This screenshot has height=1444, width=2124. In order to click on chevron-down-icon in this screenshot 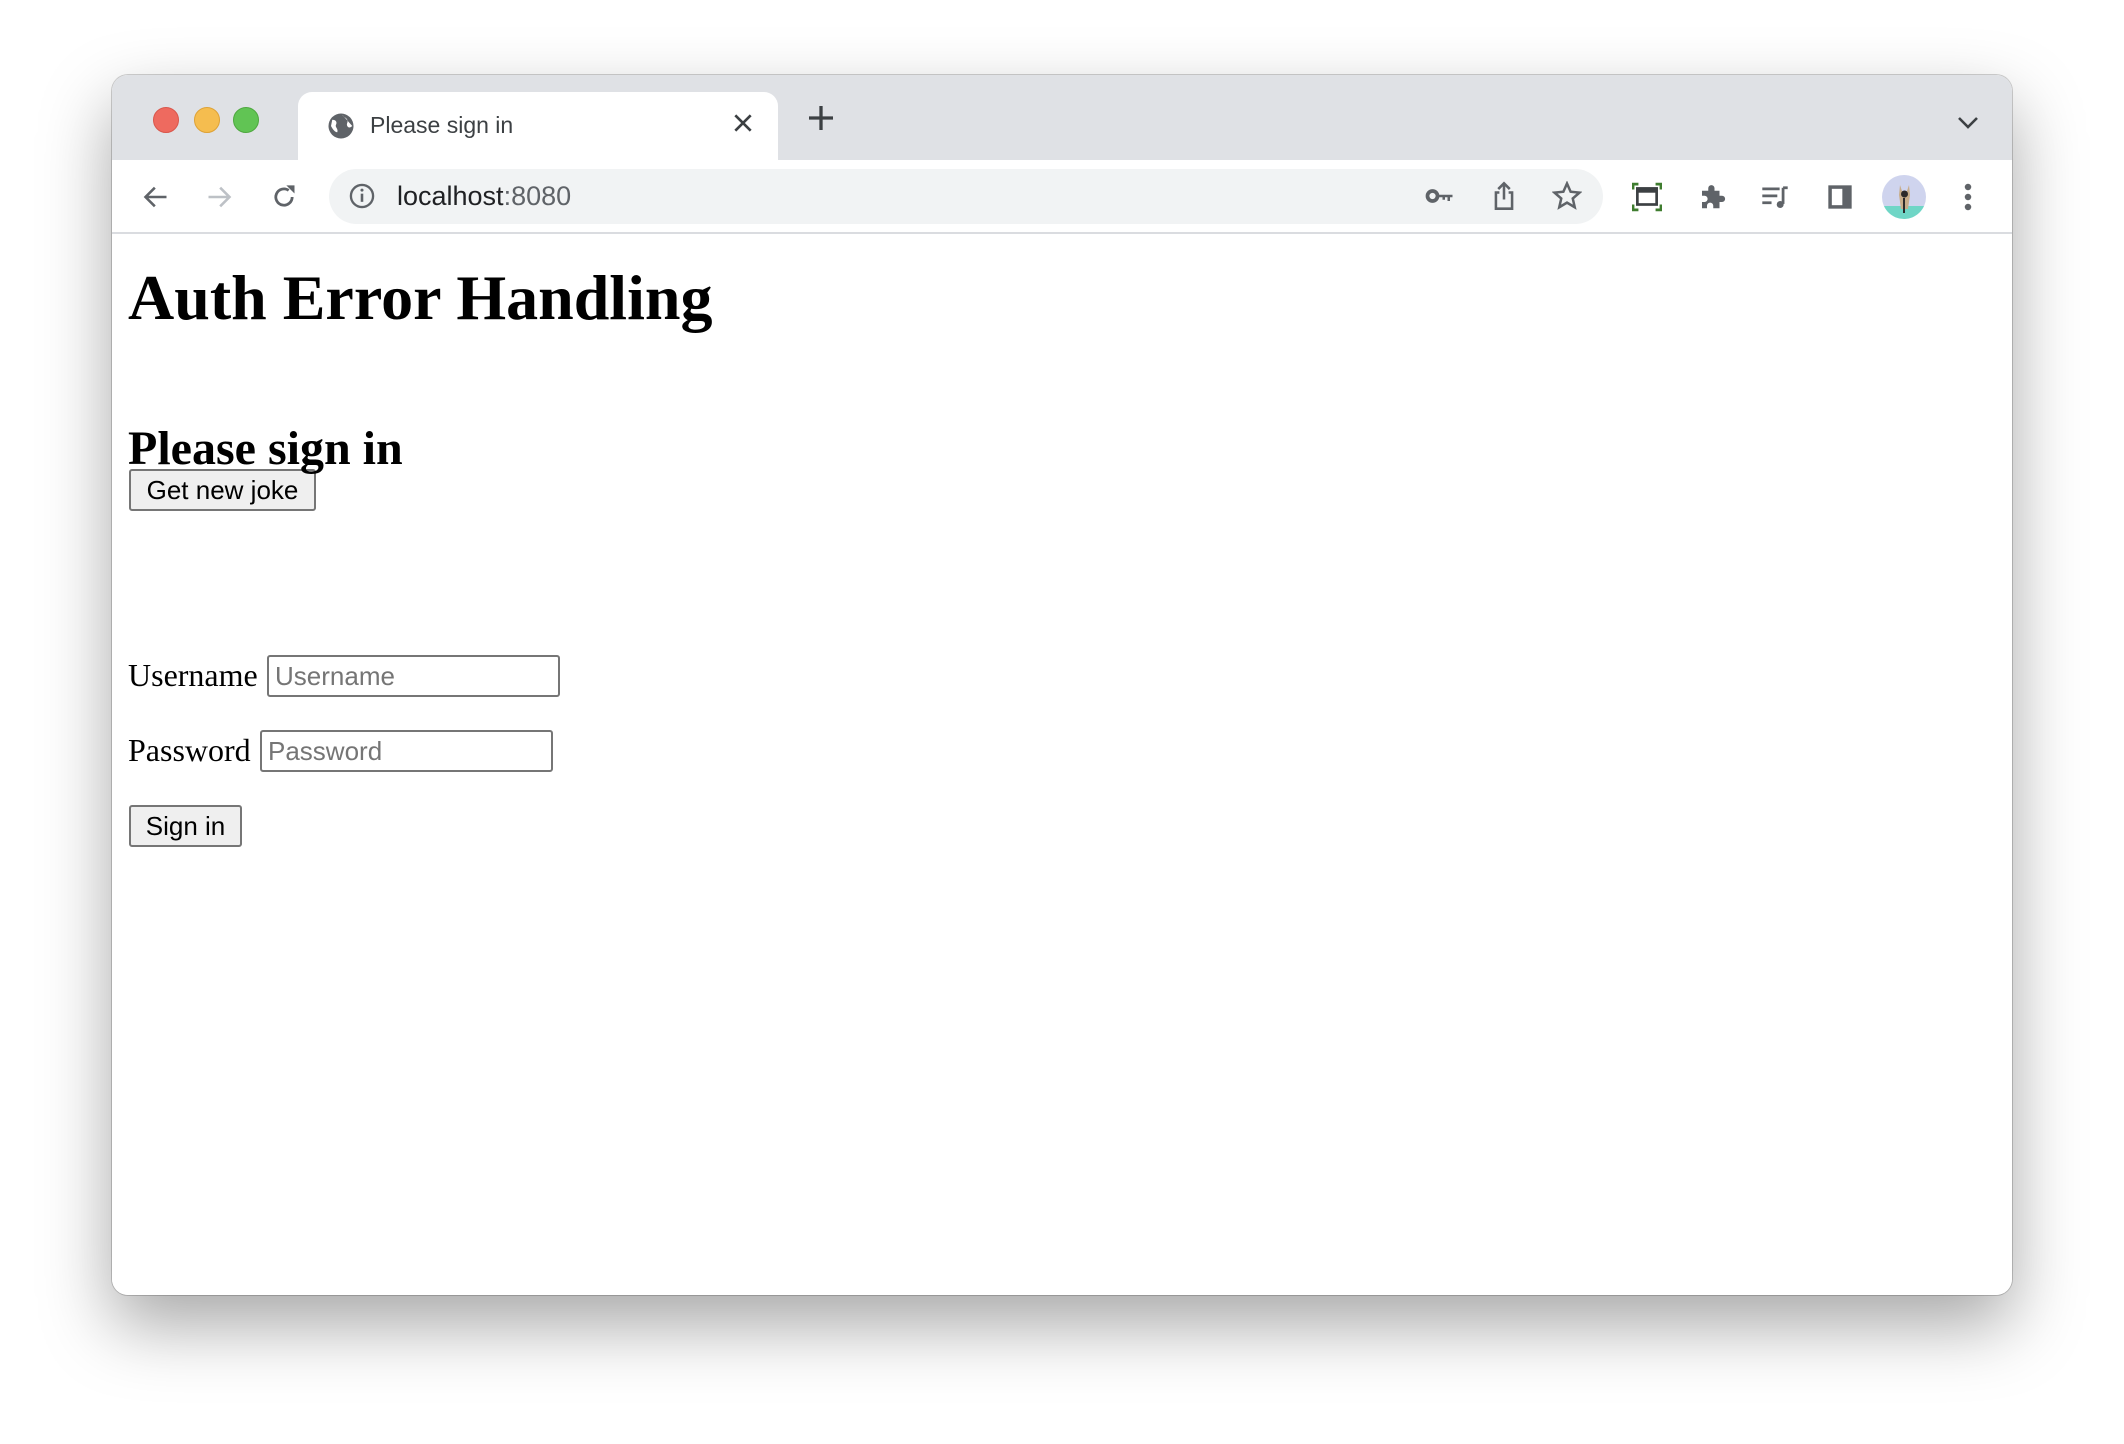, I will do `click(1968, 125)`.